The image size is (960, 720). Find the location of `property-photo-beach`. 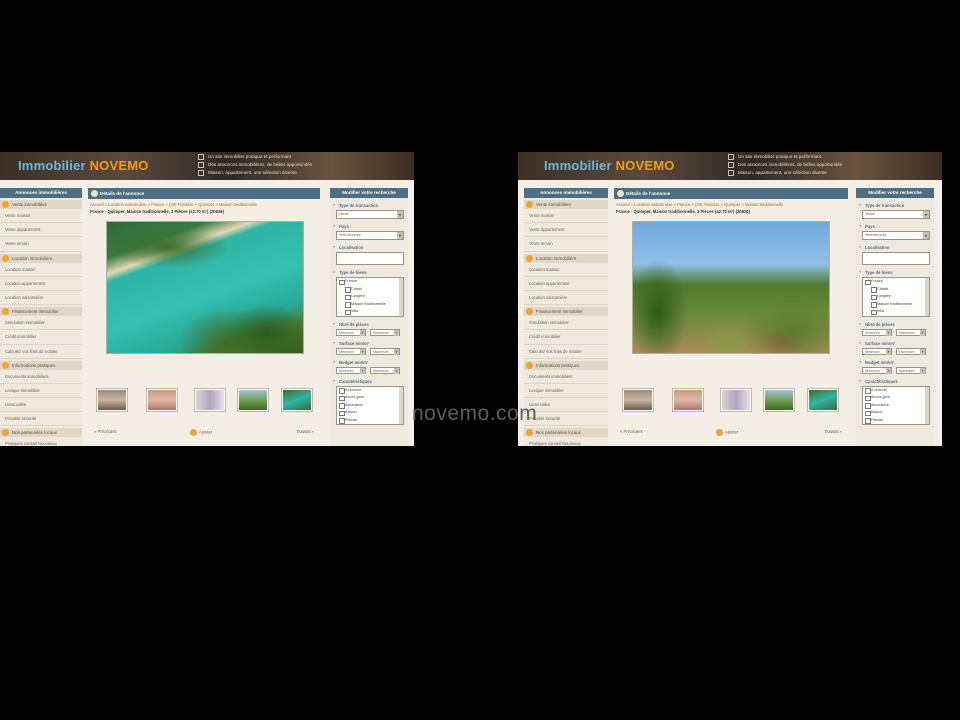

property-photo-beach is located at coordinates (205, 287).